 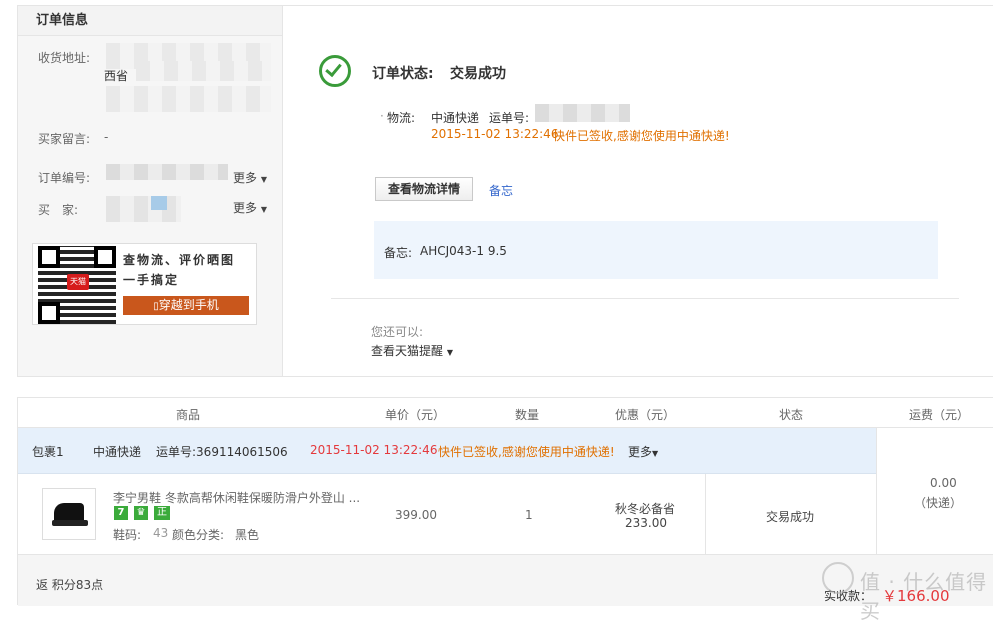 I want to click on item-price: 399.00, so click(x=416, y=515).